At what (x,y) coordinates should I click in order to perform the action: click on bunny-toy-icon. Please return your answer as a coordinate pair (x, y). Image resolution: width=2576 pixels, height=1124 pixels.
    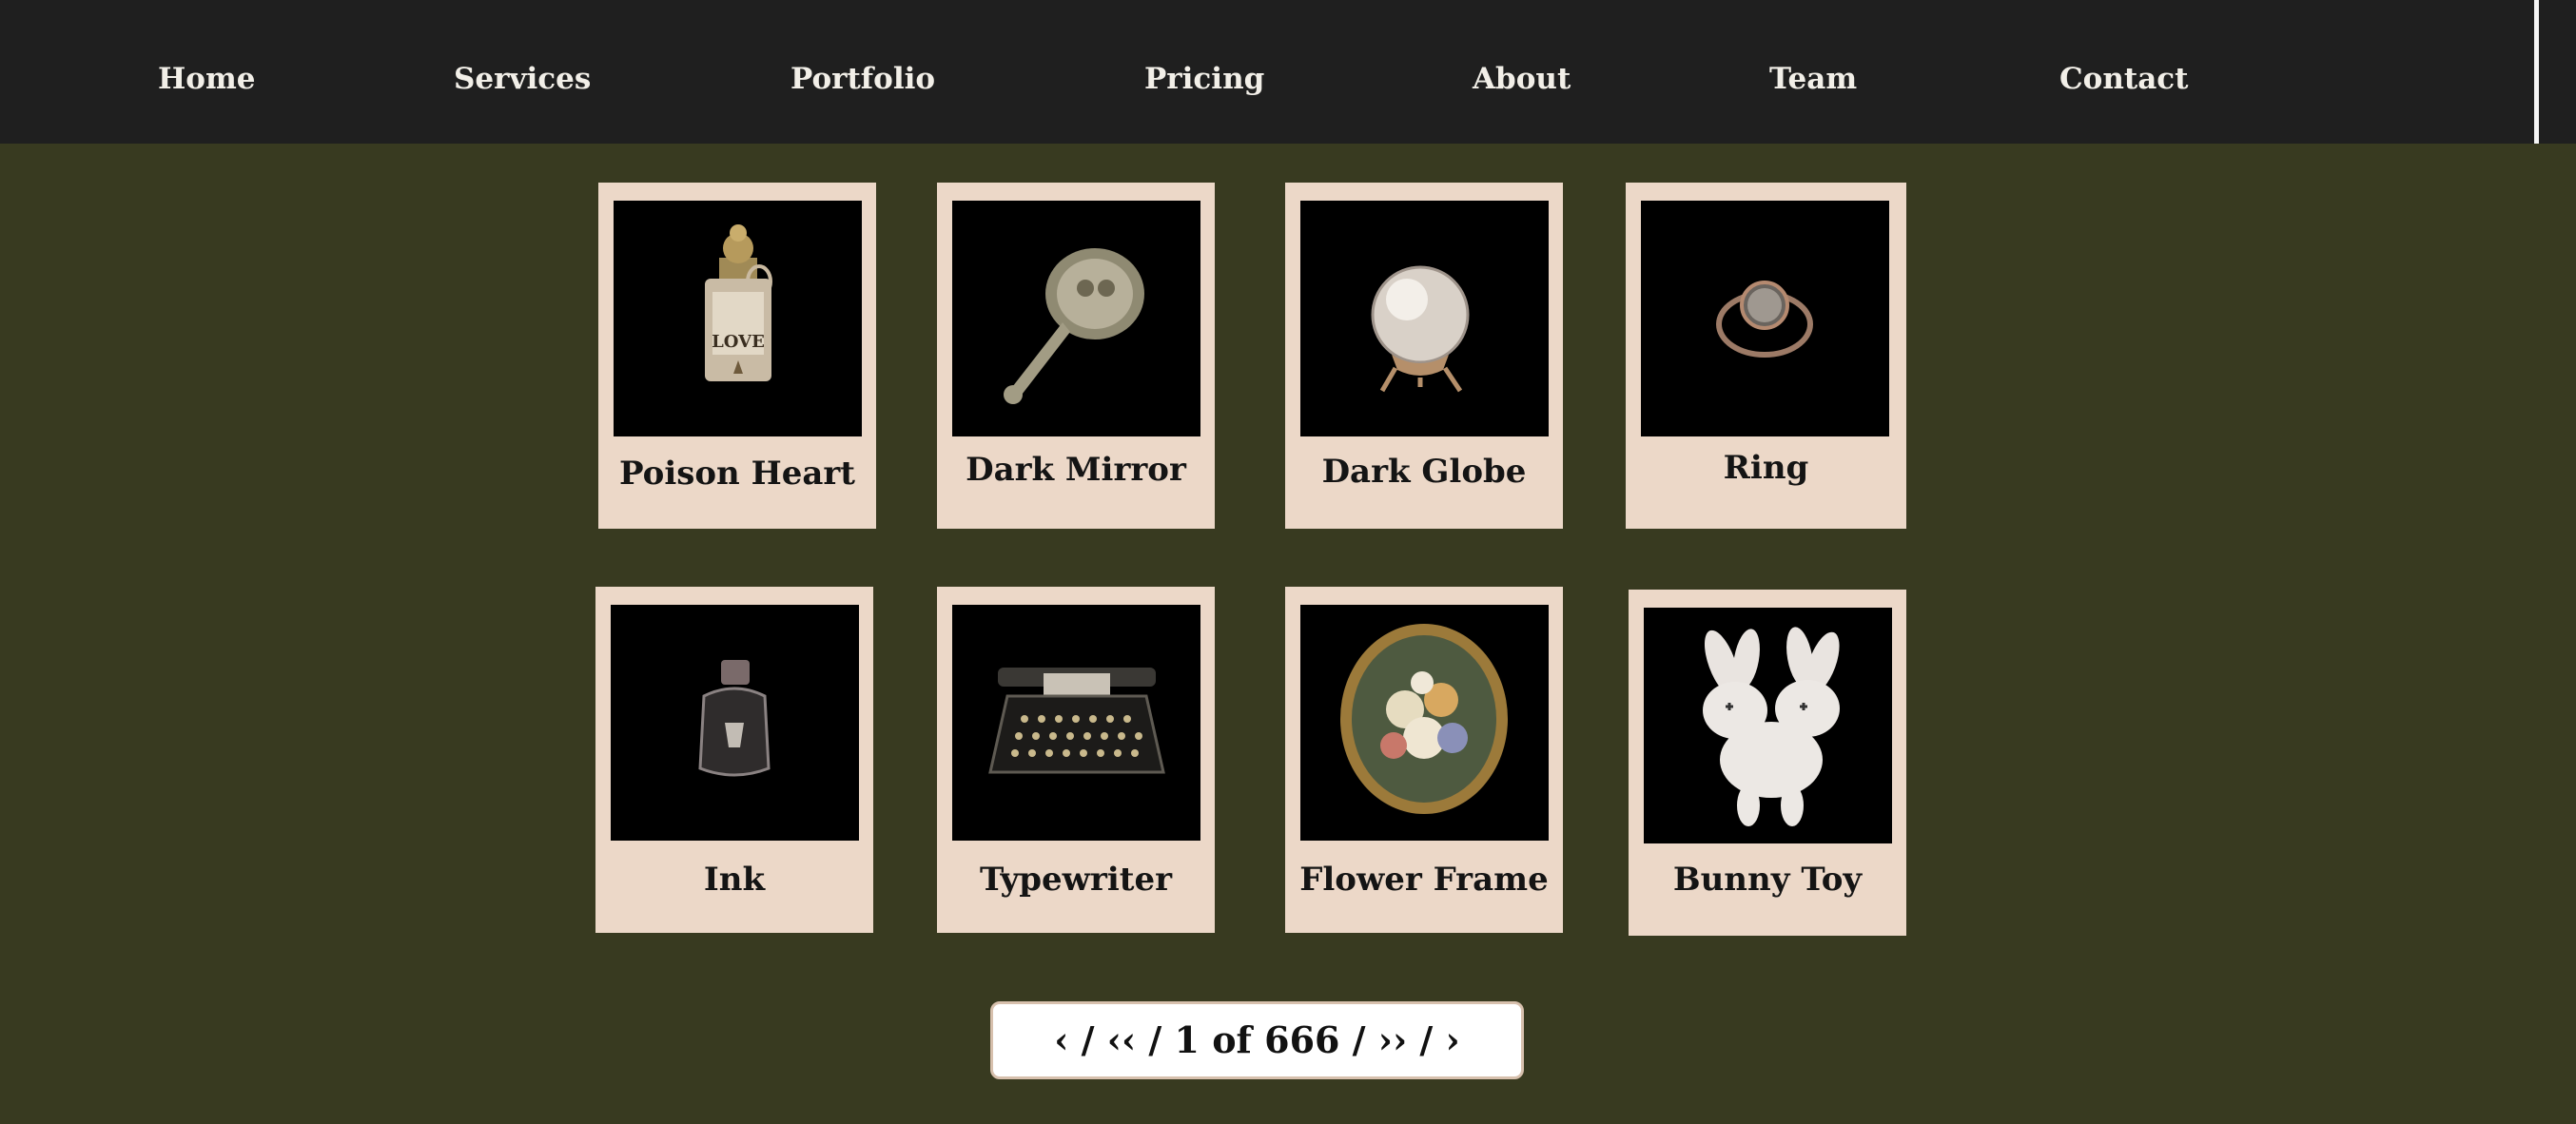
    Looking at the image, I should click on (1768, 725).